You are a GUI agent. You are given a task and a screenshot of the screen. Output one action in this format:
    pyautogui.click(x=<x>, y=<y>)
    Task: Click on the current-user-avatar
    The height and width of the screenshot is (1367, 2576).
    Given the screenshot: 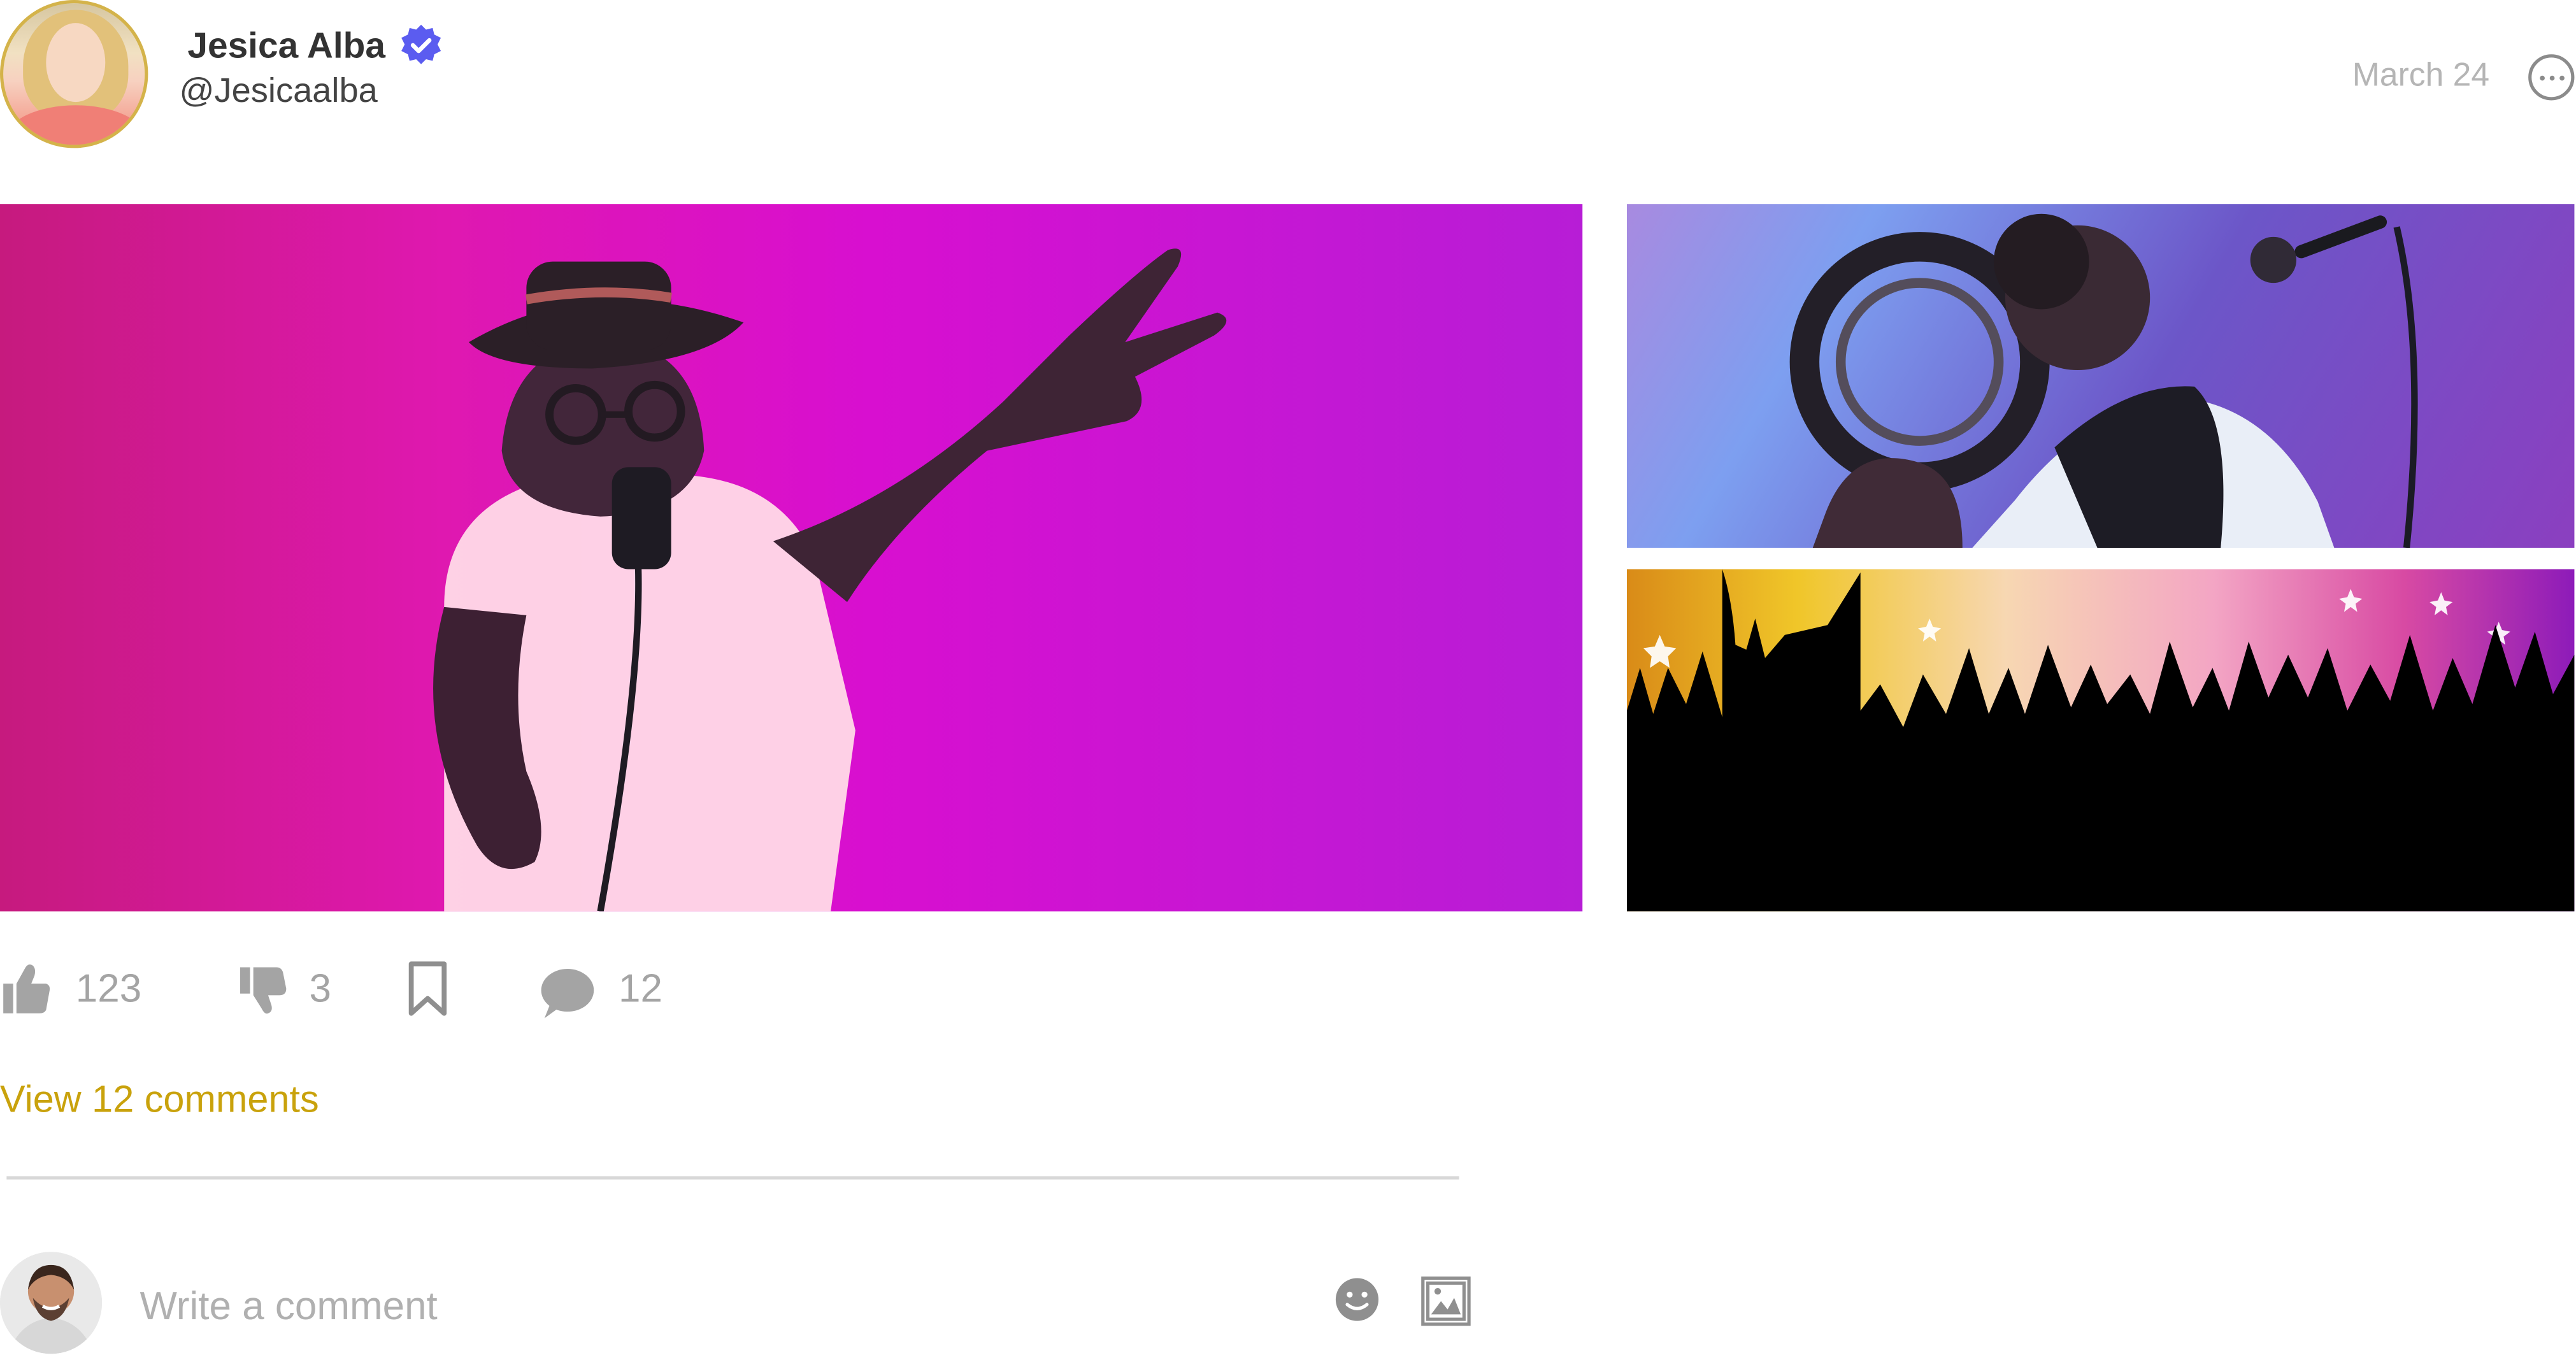 What is the action you would take?
    pyautogui.click(x=52, y=1303)
    